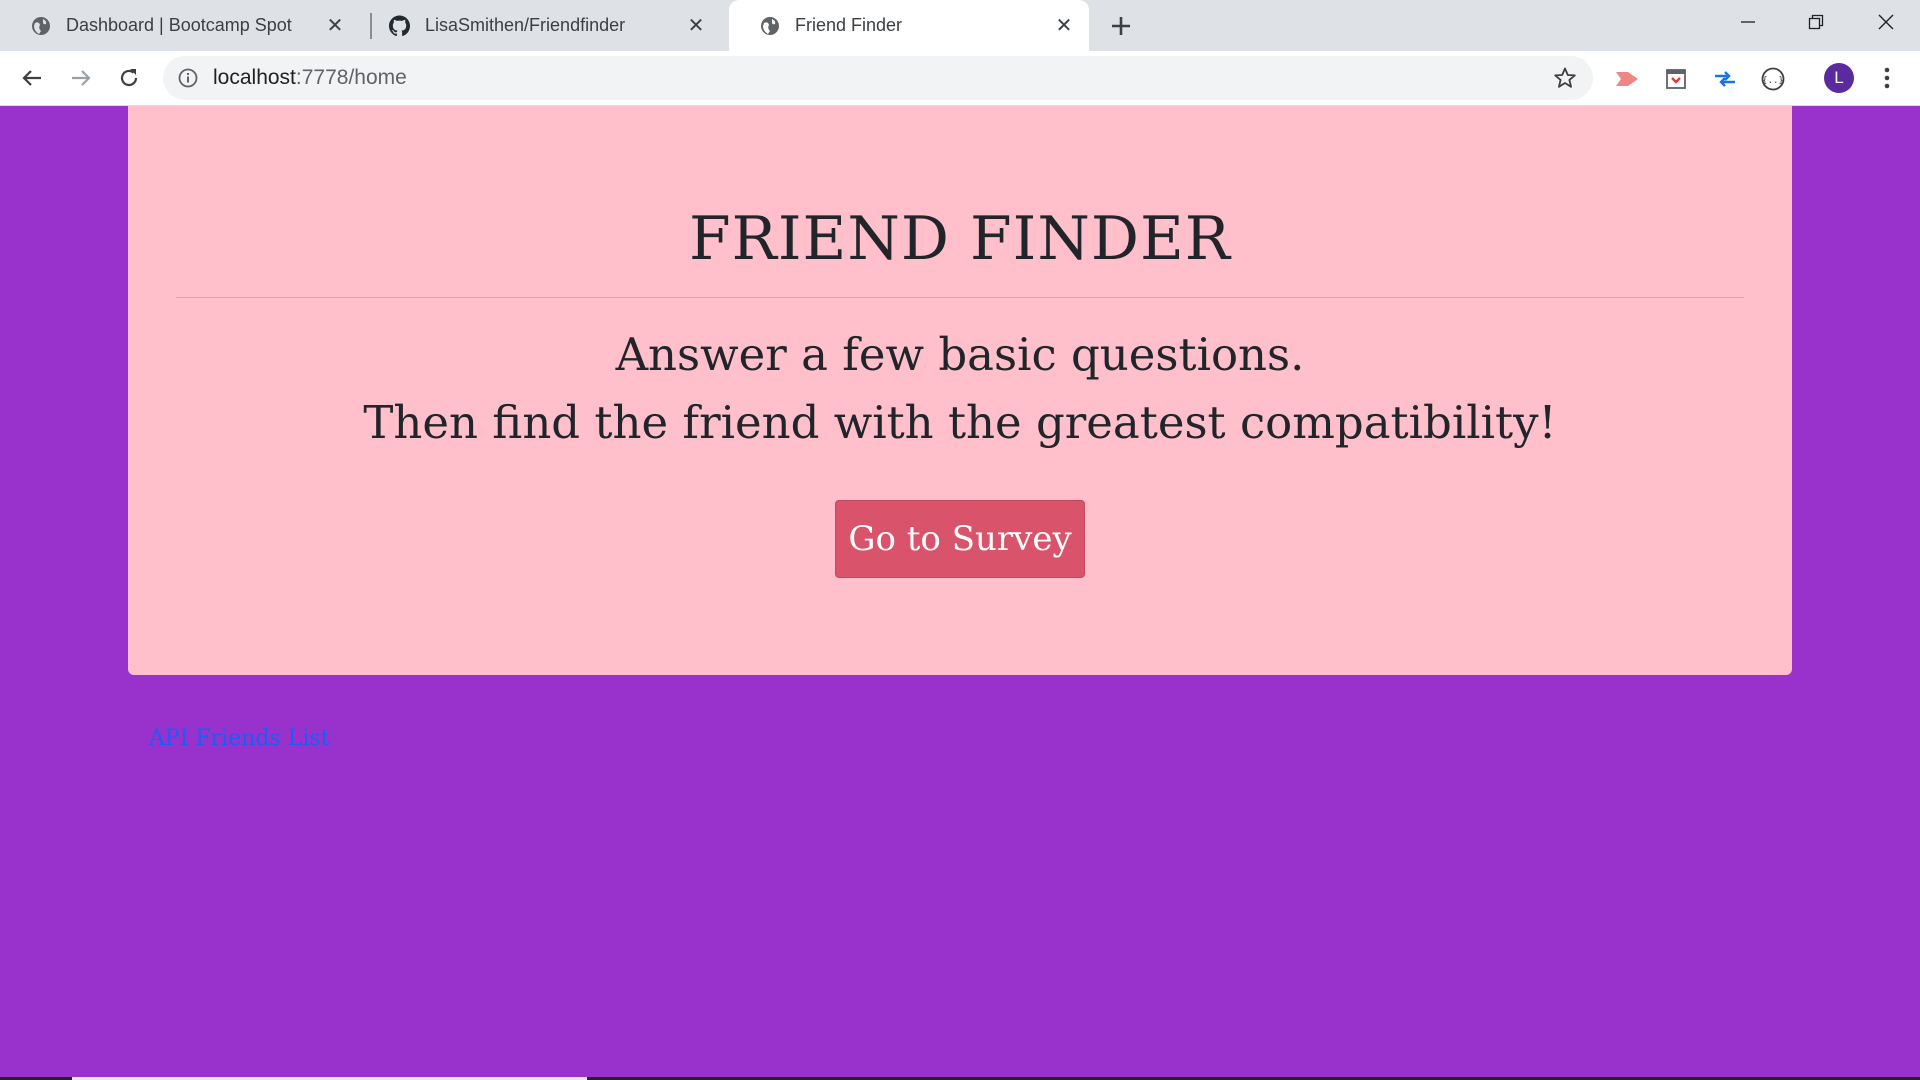  Describe the element at coordinates (399, 25) in the screenshot. I see `github-icon` at that location.